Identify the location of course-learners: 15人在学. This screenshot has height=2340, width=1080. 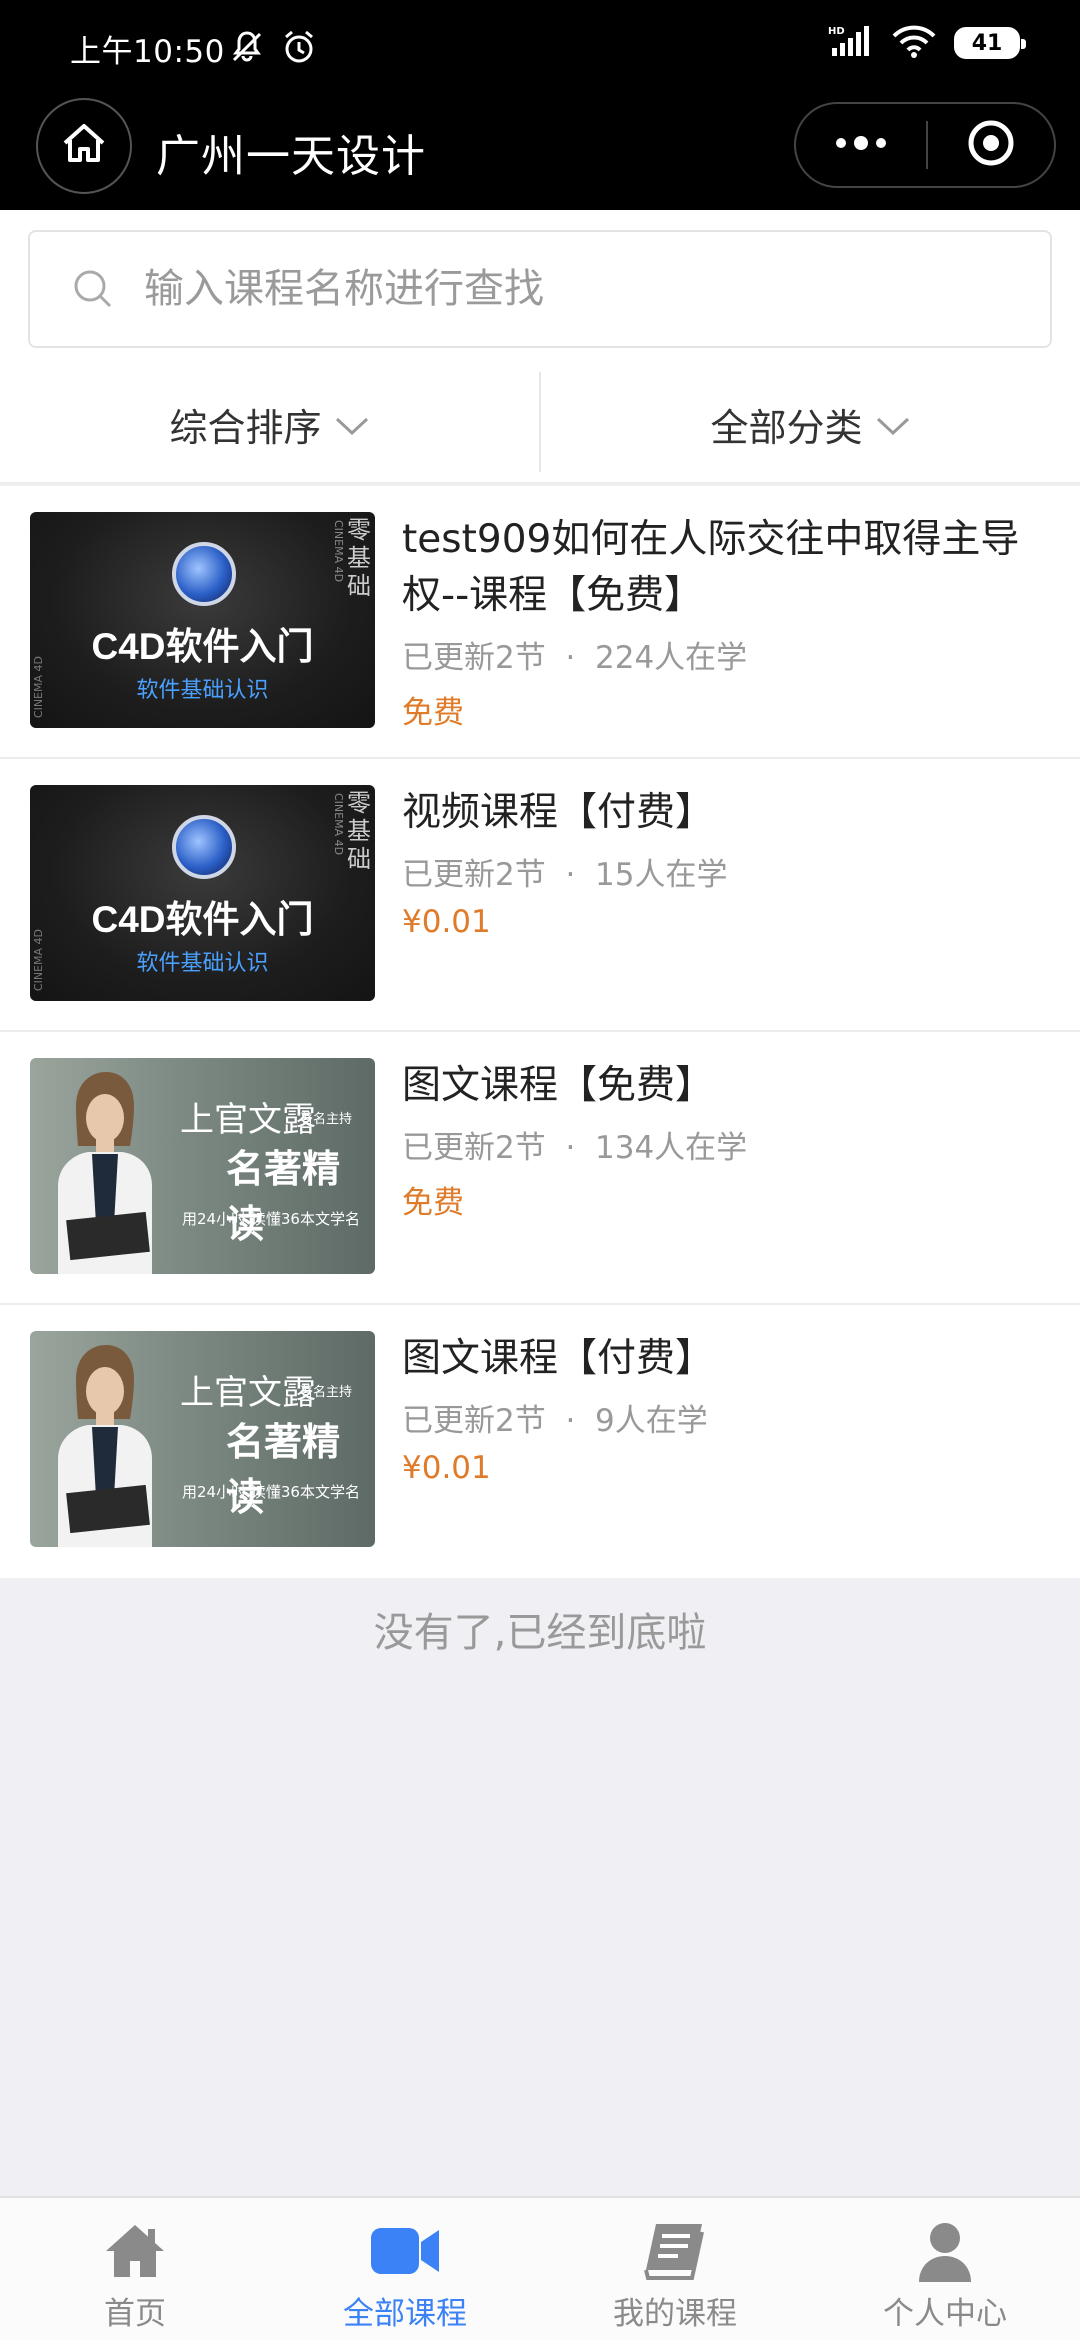
(661, 875).